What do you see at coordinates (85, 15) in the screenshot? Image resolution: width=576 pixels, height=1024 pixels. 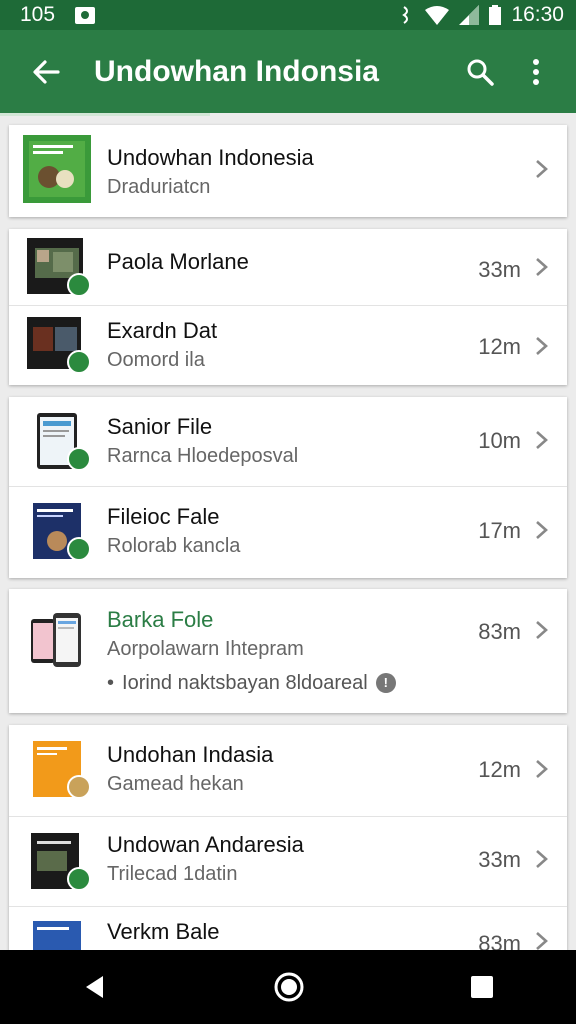 I see `notification-icon` at bounding box center [85, 15].